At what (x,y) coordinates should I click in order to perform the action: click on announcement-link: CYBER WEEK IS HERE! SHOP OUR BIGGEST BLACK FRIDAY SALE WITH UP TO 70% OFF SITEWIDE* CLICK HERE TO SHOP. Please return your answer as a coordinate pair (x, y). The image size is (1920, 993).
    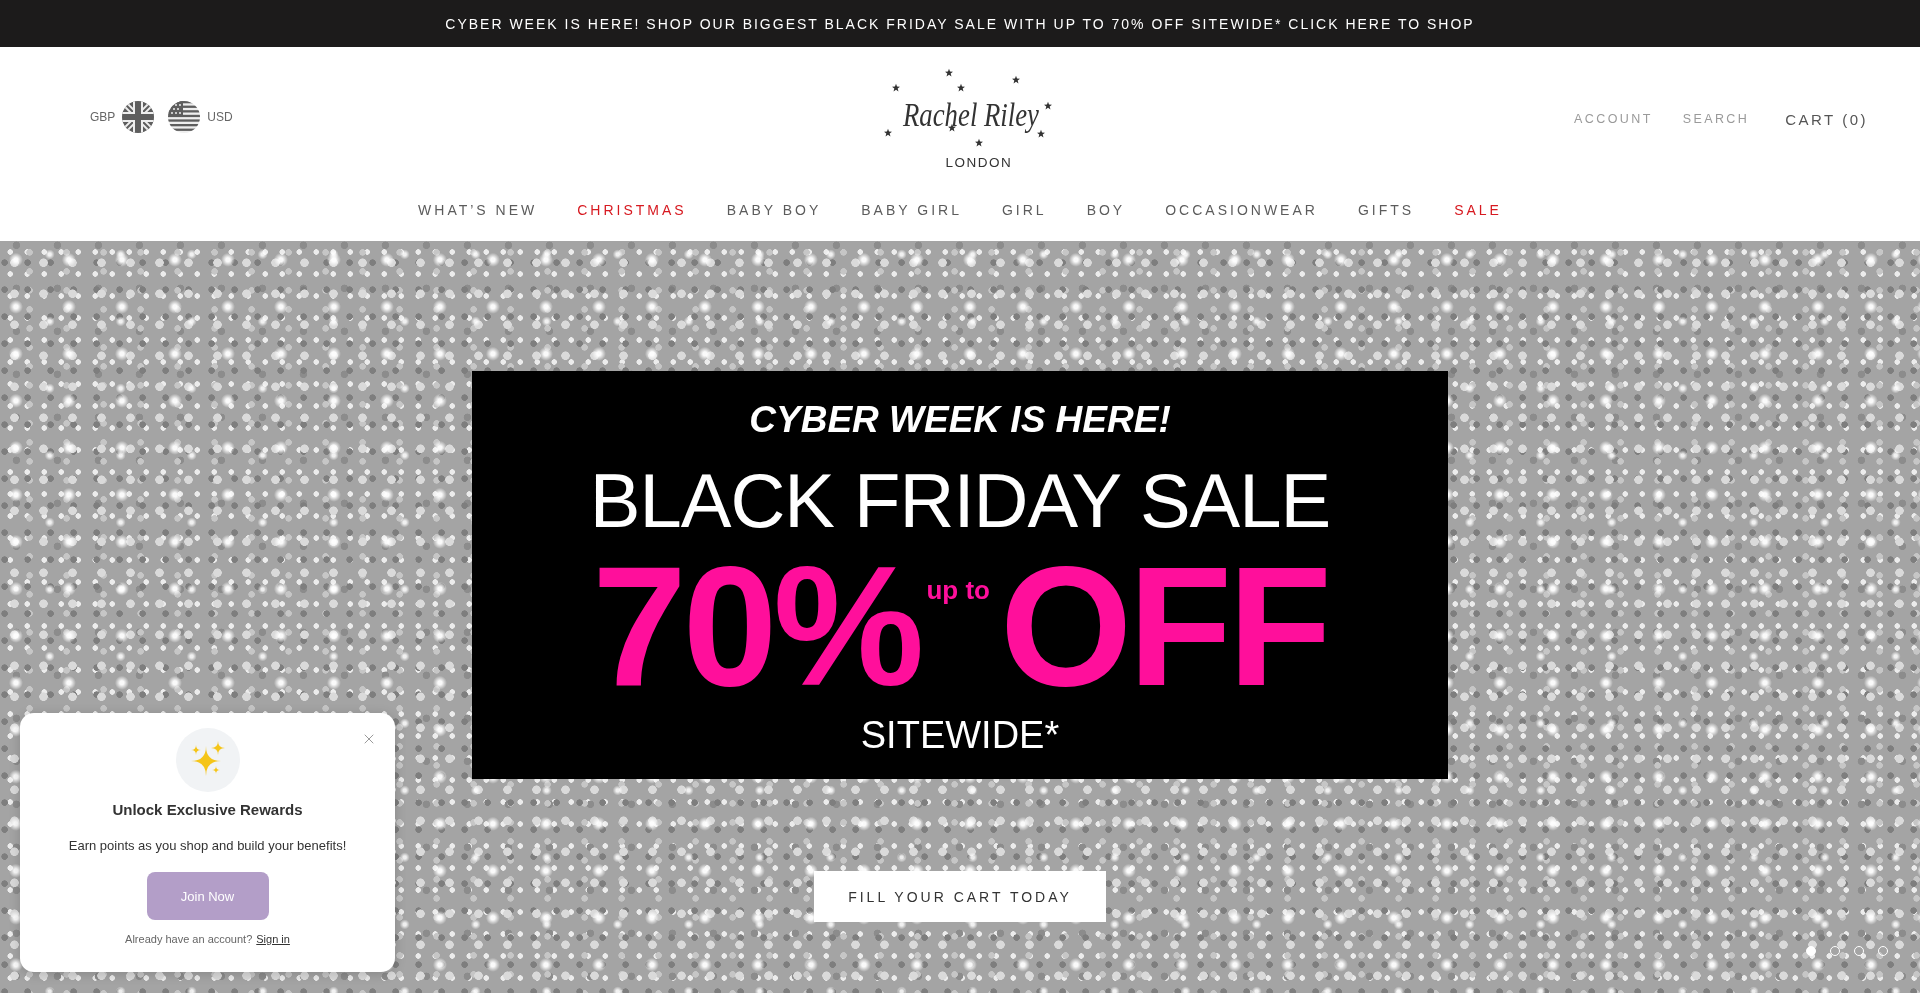
    Looking at the image, I should click on (960, 23).